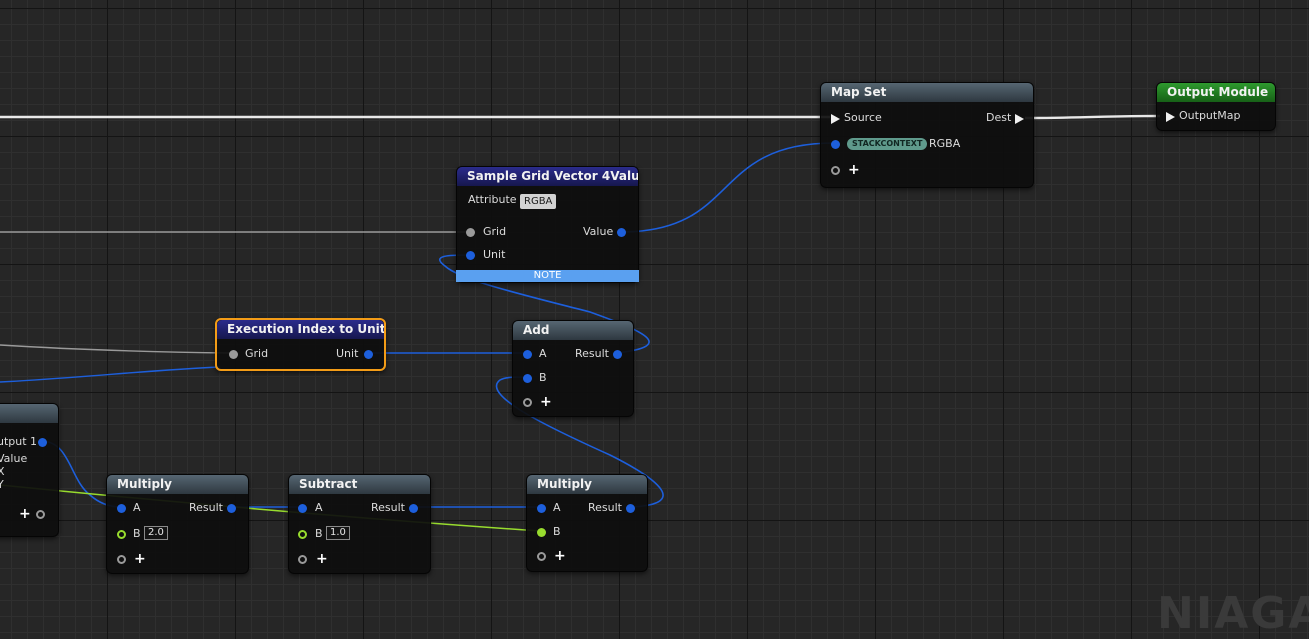  I want to click on node-map-set: Map Set Source Dest STACKCONTEXT RGBA +, so click(927, 135).